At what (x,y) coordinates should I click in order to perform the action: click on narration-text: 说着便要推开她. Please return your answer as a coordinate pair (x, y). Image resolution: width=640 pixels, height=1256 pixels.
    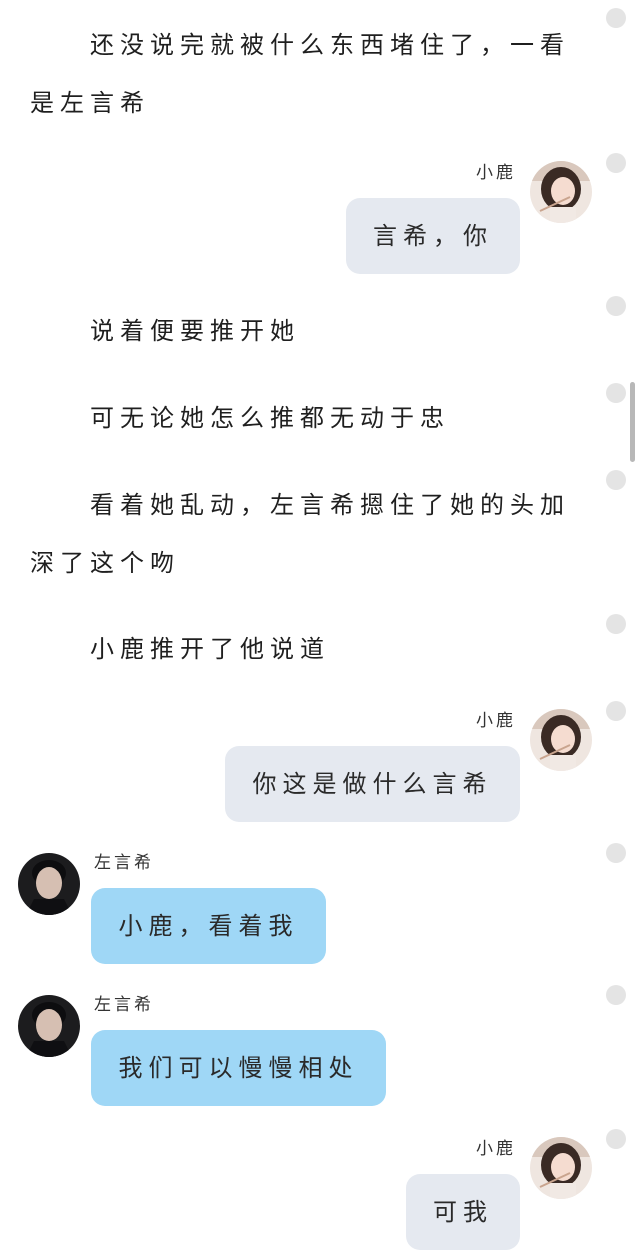
    Looking at the image, I should click on (195, 331).